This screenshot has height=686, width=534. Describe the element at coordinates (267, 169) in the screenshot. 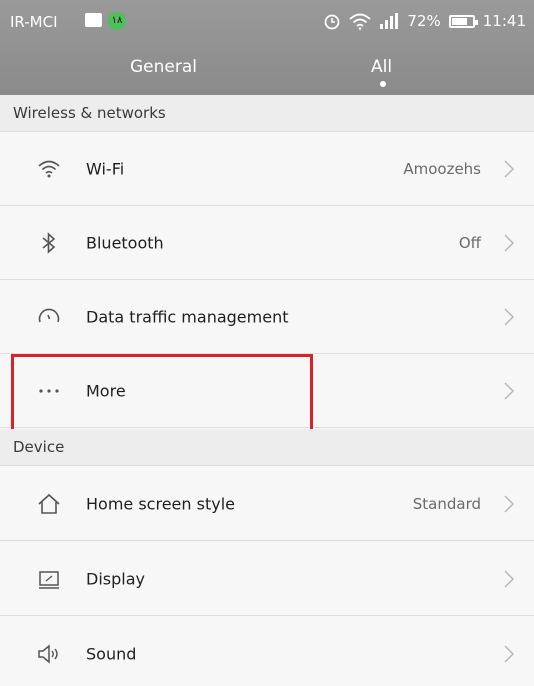

I see `wifi-row: Wi-Fi Amoozehs` at that location.